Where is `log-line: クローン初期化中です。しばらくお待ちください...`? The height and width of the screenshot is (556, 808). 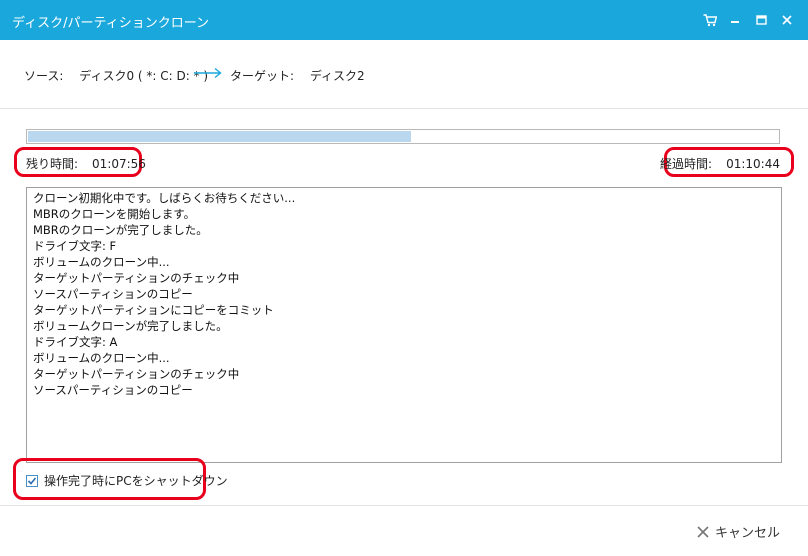
log-line: クローン初期化中です。しばらくお待ちください... is located at coordinates (164, 198).